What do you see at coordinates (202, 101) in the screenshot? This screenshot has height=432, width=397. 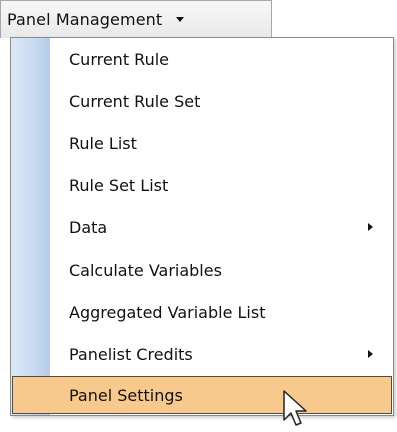 I see `menu-item-current-rule-set: Current Rule Set` at bounding box center [202, 101].